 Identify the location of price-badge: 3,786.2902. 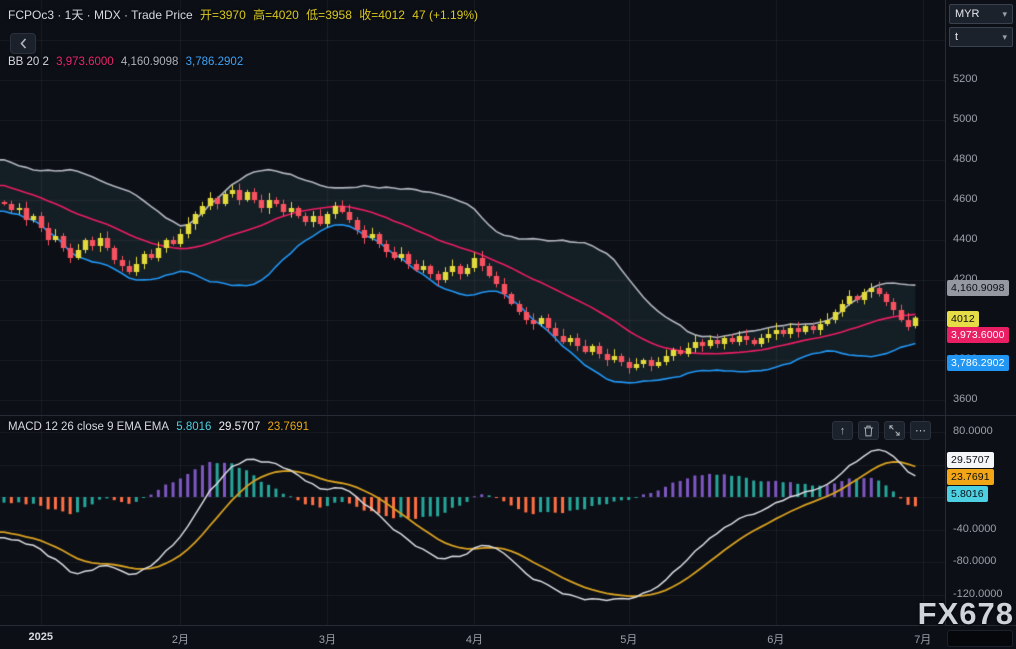
(978, 363).